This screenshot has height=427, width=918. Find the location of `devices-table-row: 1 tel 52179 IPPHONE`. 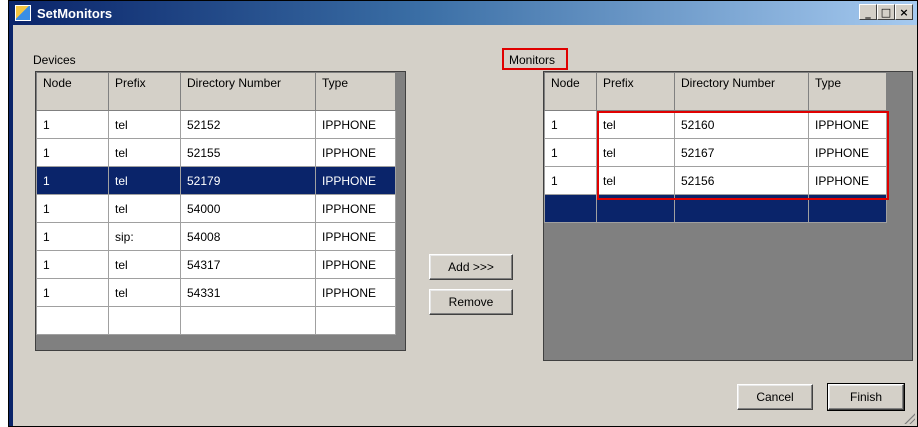

devices-table-row: 1 tel 52179 IPPHONE is located at coordinates (216, 180).